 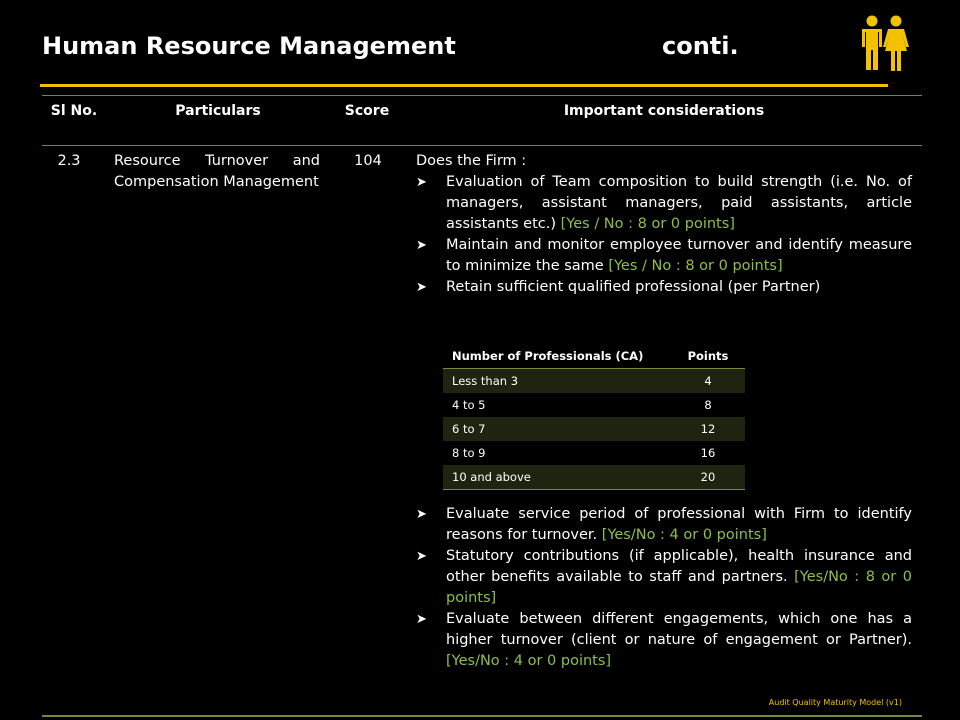 What do you see at coordinates (367, 111) in the screenshot?
I see `column-header-score: Score` at bounding box center [367, 111].